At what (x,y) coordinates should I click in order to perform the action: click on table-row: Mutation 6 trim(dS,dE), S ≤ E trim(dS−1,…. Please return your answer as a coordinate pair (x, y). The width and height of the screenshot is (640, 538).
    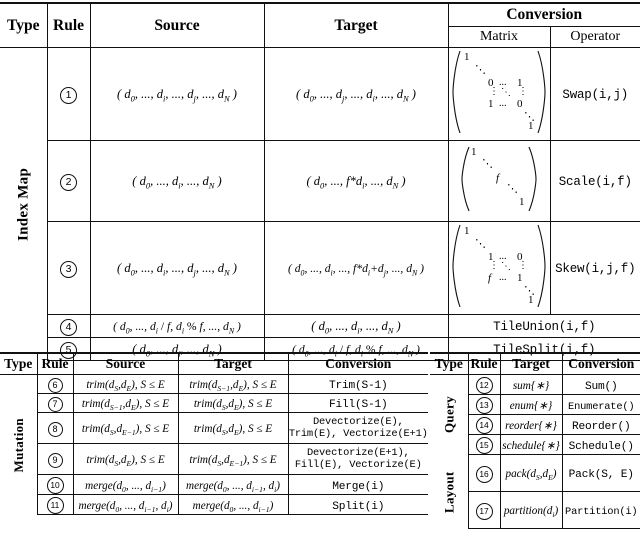
    Looking at the image, I should click on (214, 423).